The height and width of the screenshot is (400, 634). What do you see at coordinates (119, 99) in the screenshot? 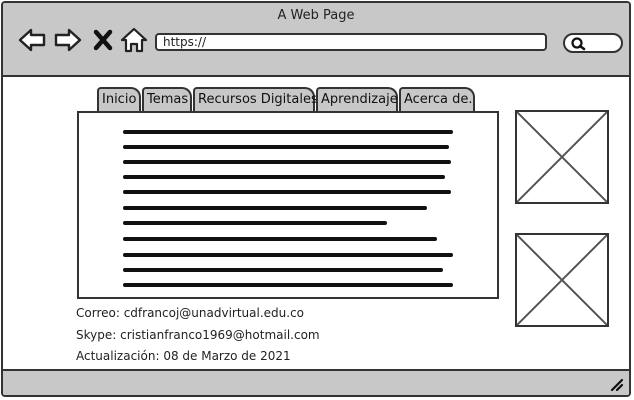
I see `tab-inicio: Inicio` at bounding box center [119, 99].